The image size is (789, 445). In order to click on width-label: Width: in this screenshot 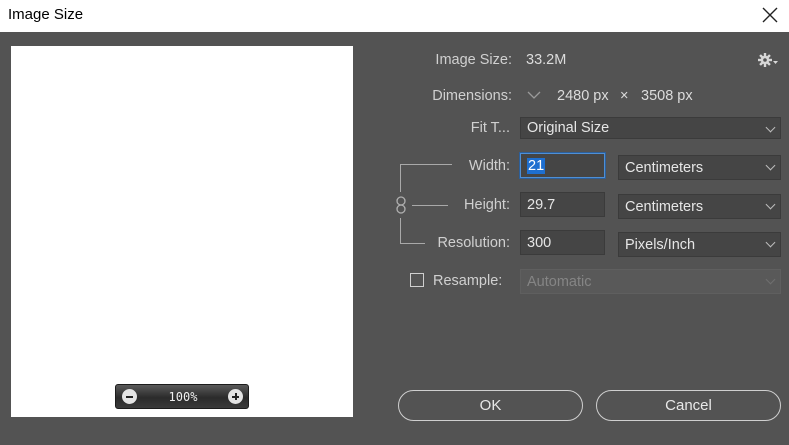, I will do `click(489, 166)`.